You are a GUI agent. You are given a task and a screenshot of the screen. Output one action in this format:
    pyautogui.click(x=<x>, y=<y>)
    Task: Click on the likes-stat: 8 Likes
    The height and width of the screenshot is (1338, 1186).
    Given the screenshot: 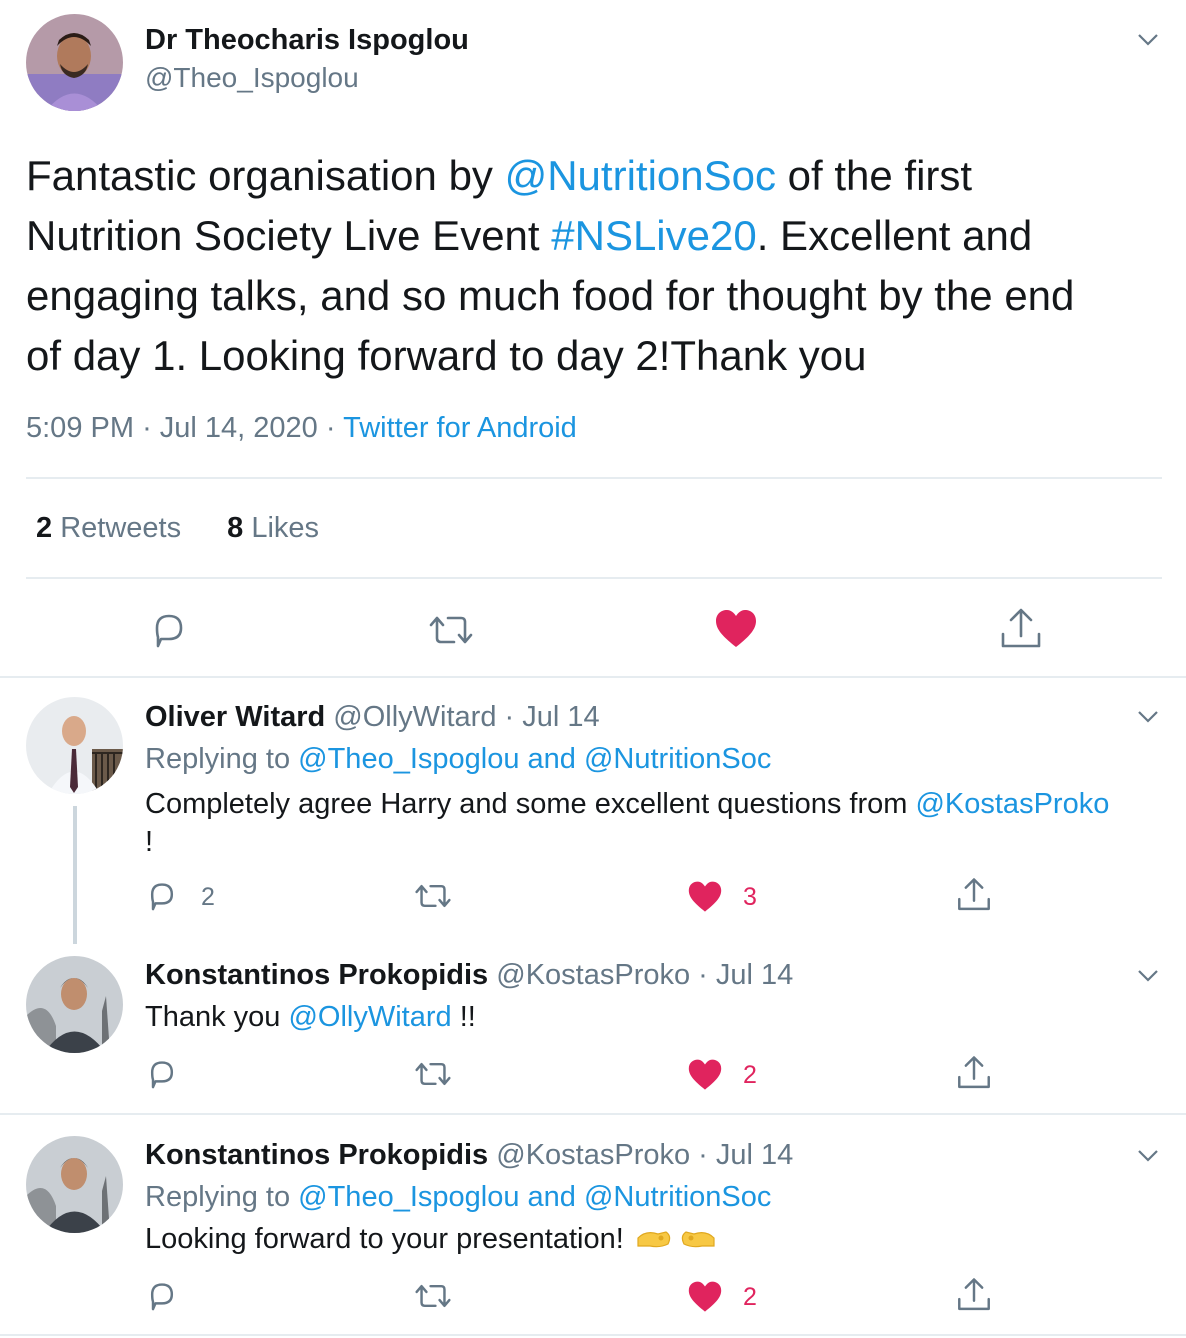 What is the action you would take?
    pyautogui.click(x=273, y=528)
    